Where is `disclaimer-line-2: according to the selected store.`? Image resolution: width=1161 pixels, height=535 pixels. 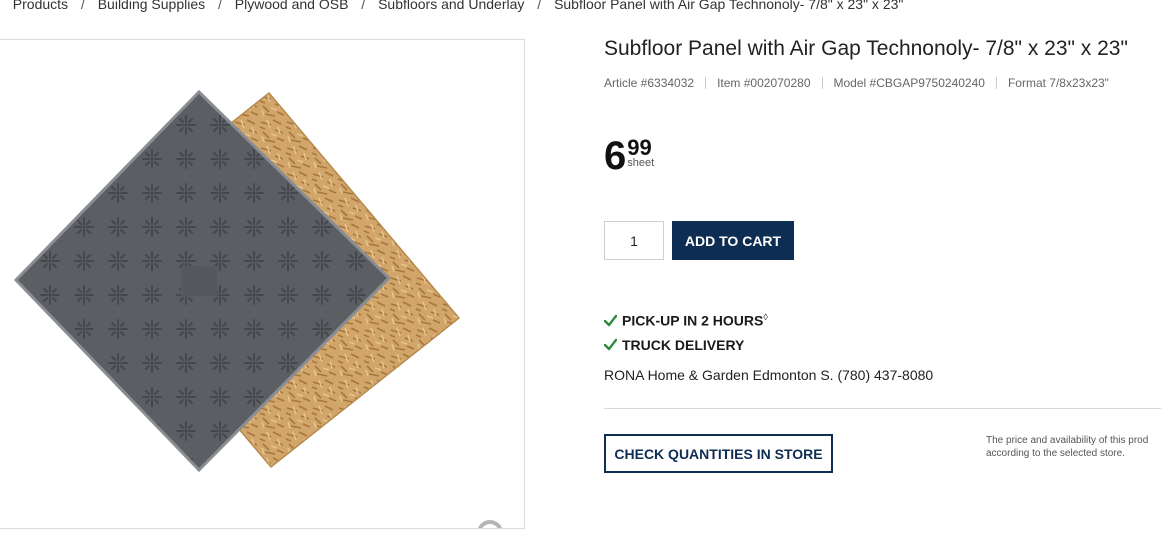
disclaimer-line-2: according to the selected store. is located at coordinates (1055, 453).